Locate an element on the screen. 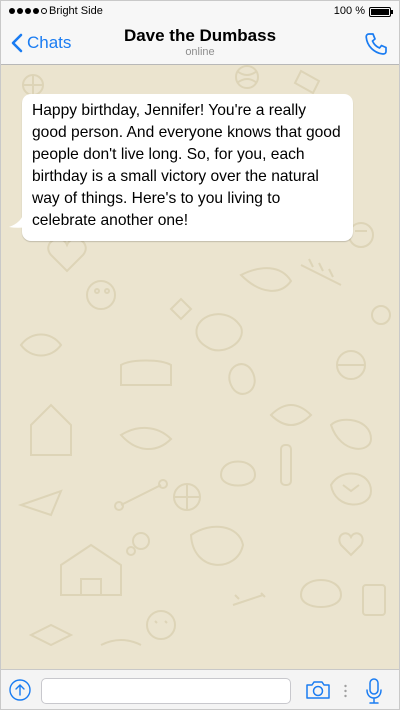 Image resolution: width=400 pixels, height=710 pixels. contact-name: Dave the Dumbass is located at coordinates (200, 36).